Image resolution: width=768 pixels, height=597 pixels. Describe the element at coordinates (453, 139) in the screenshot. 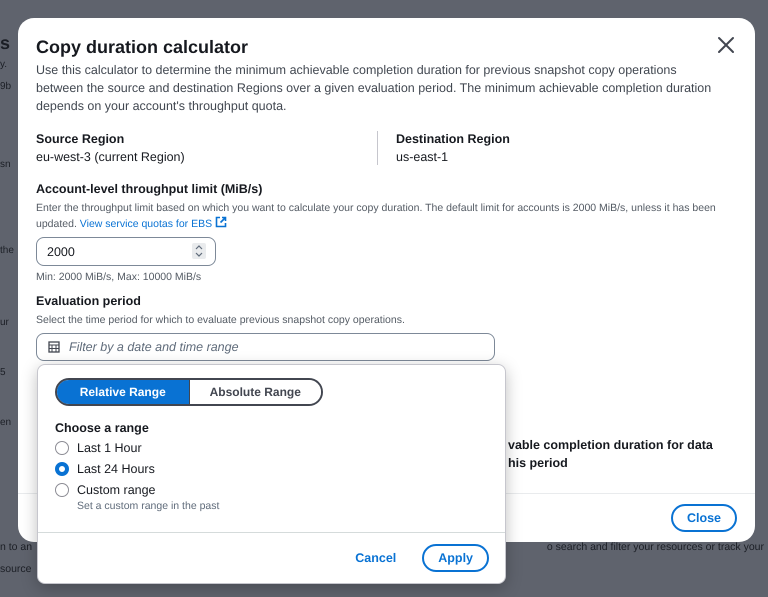

I see `region-label: Destination Region` at that location.